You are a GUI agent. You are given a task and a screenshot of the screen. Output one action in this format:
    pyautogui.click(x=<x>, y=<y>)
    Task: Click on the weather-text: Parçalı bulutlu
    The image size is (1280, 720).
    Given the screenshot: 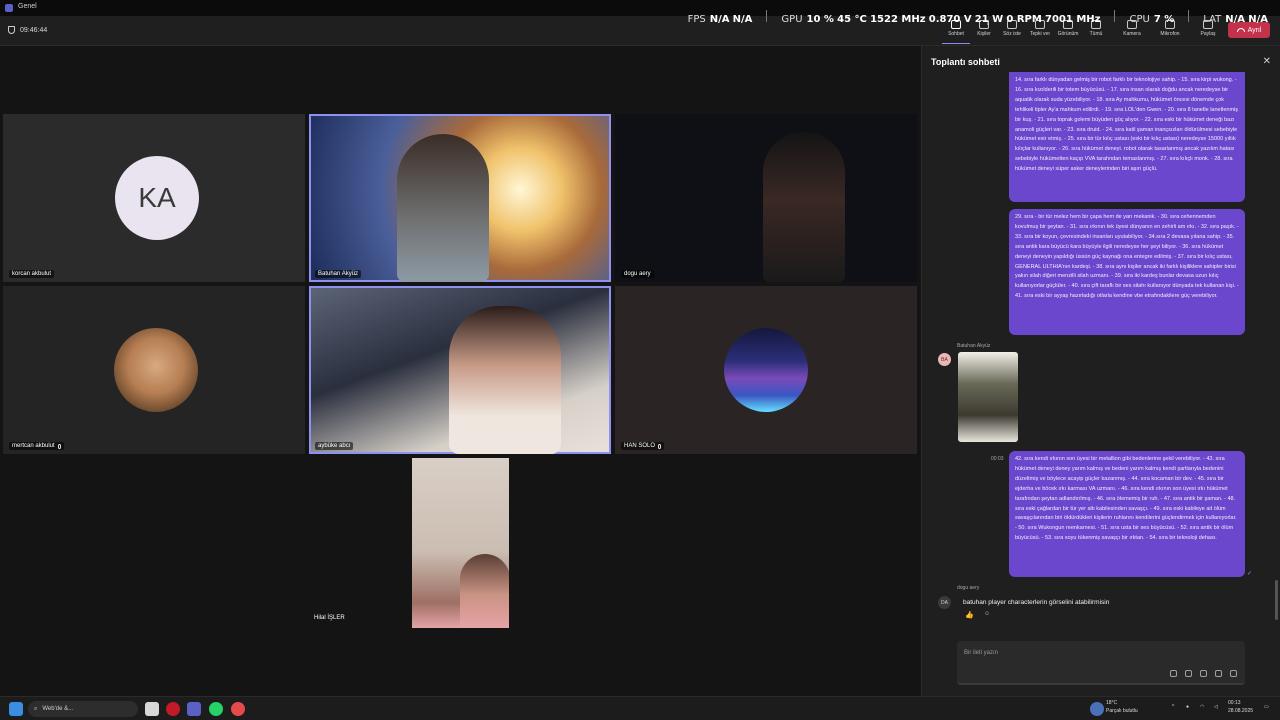 What is the action you would take?
    pyautogui.click(x=1122, y=711)
    